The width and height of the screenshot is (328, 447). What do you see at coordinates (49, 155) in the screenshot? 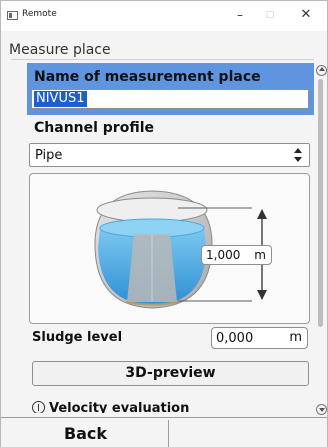
I see `channel-profile-value: Pipe` at bounding box center [49, 155].